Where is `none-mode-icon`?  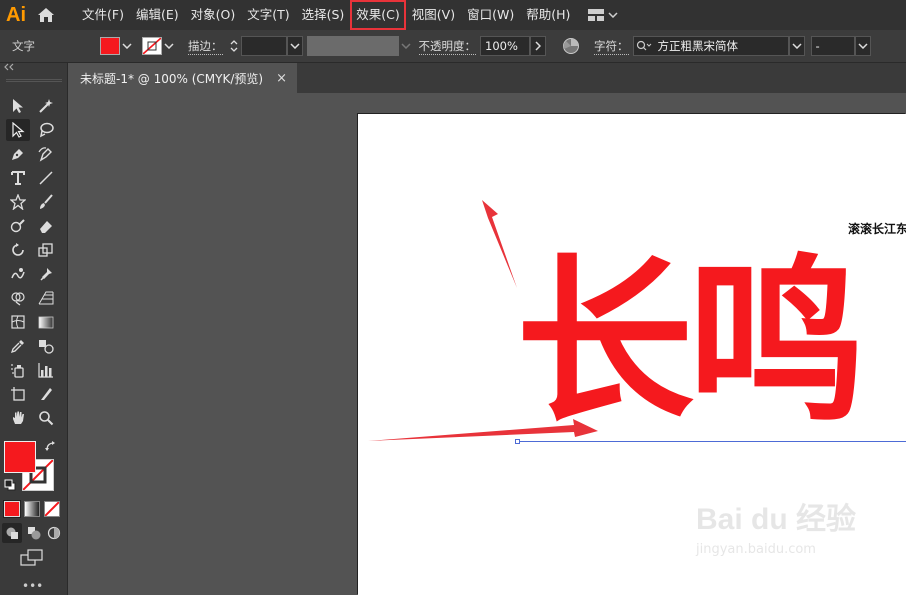 none-mode-icon is located at coordinates (52, 509).